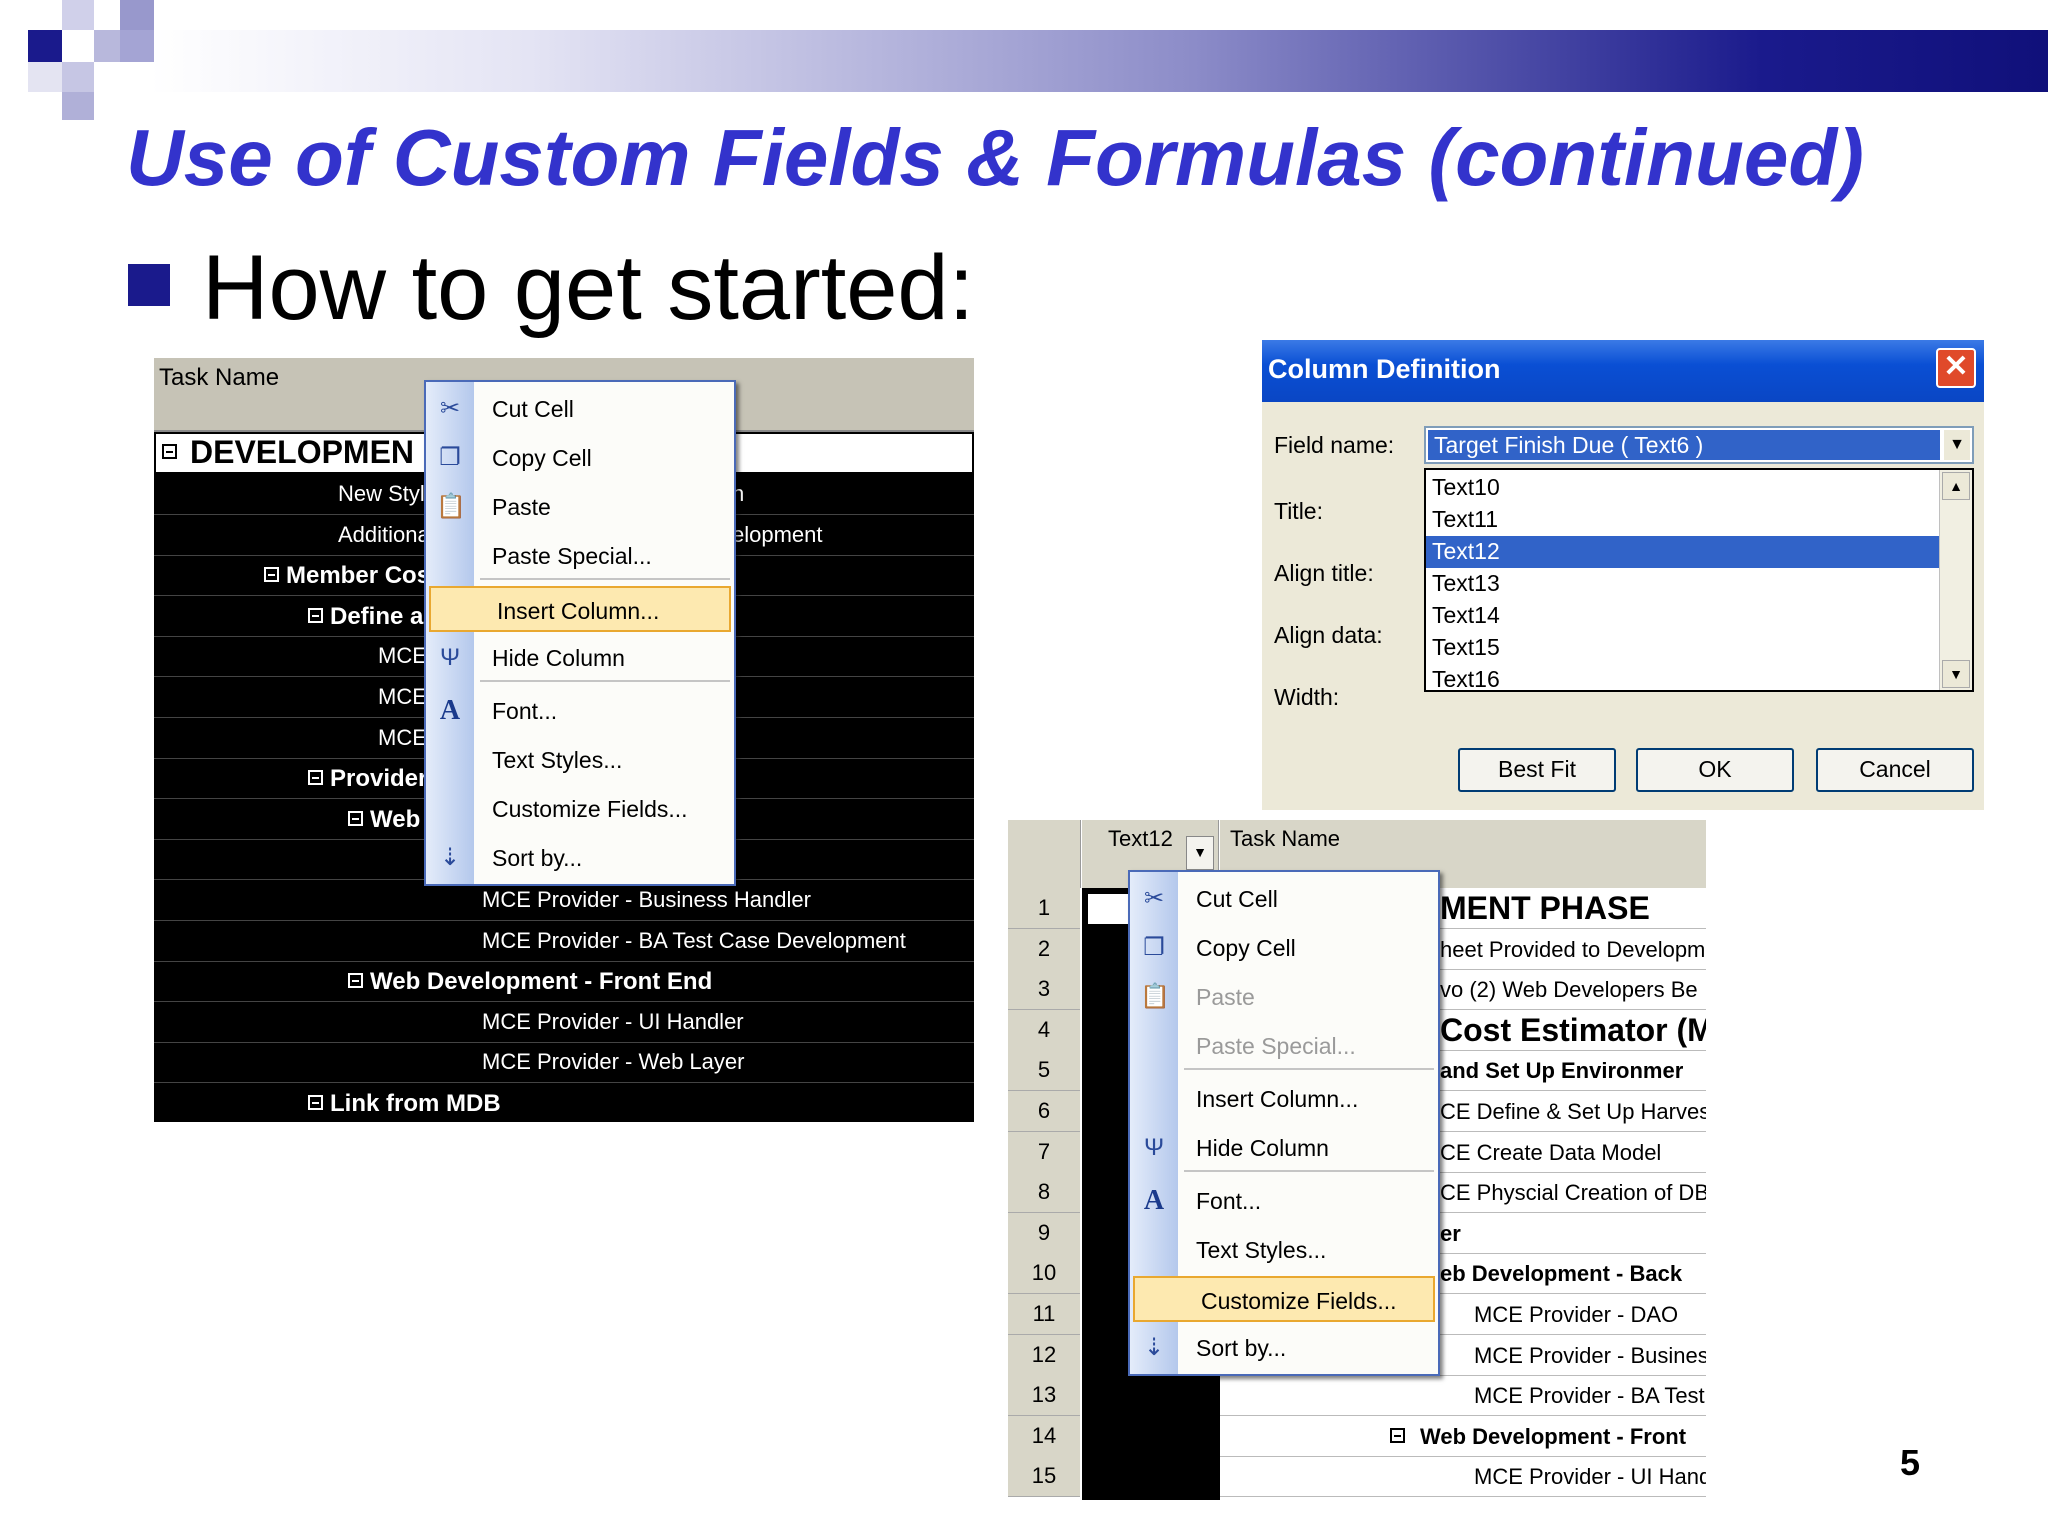 This screenshot has height=1536, width=2048. Describe the element at coordinates (1044, 908) in the screenshot. I see `row-number: 1` at that location.